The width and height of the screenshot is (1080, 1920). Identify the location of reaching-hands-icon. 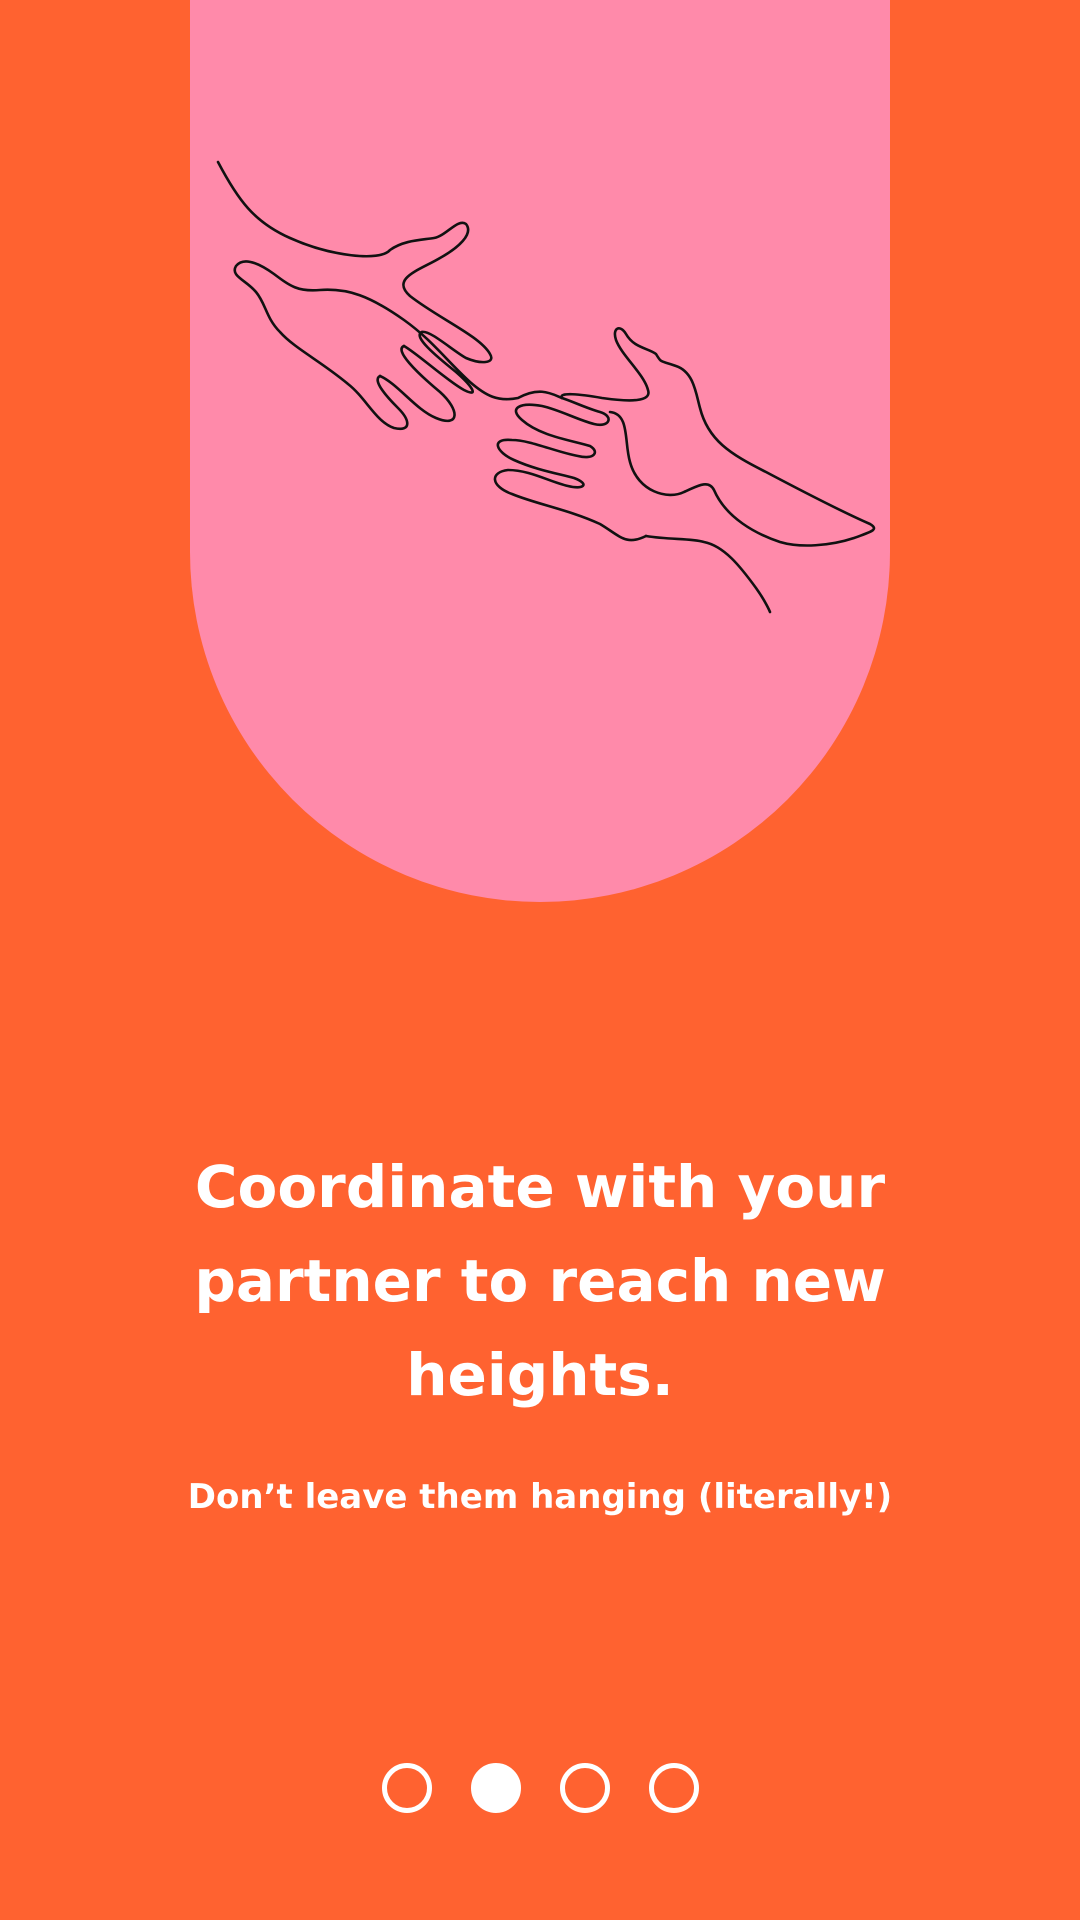
(546, 387).